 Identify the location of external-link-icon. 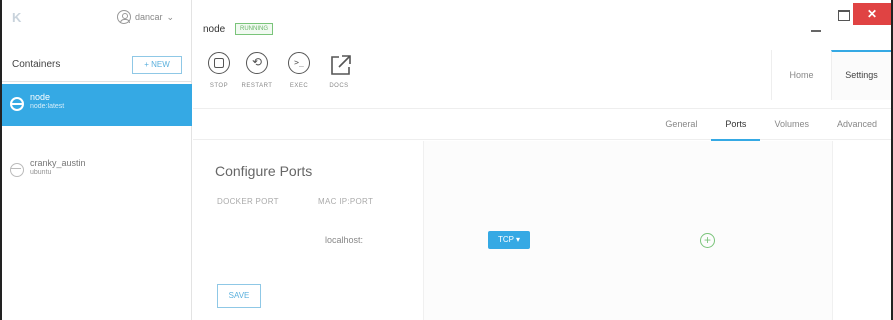
(339, 63).